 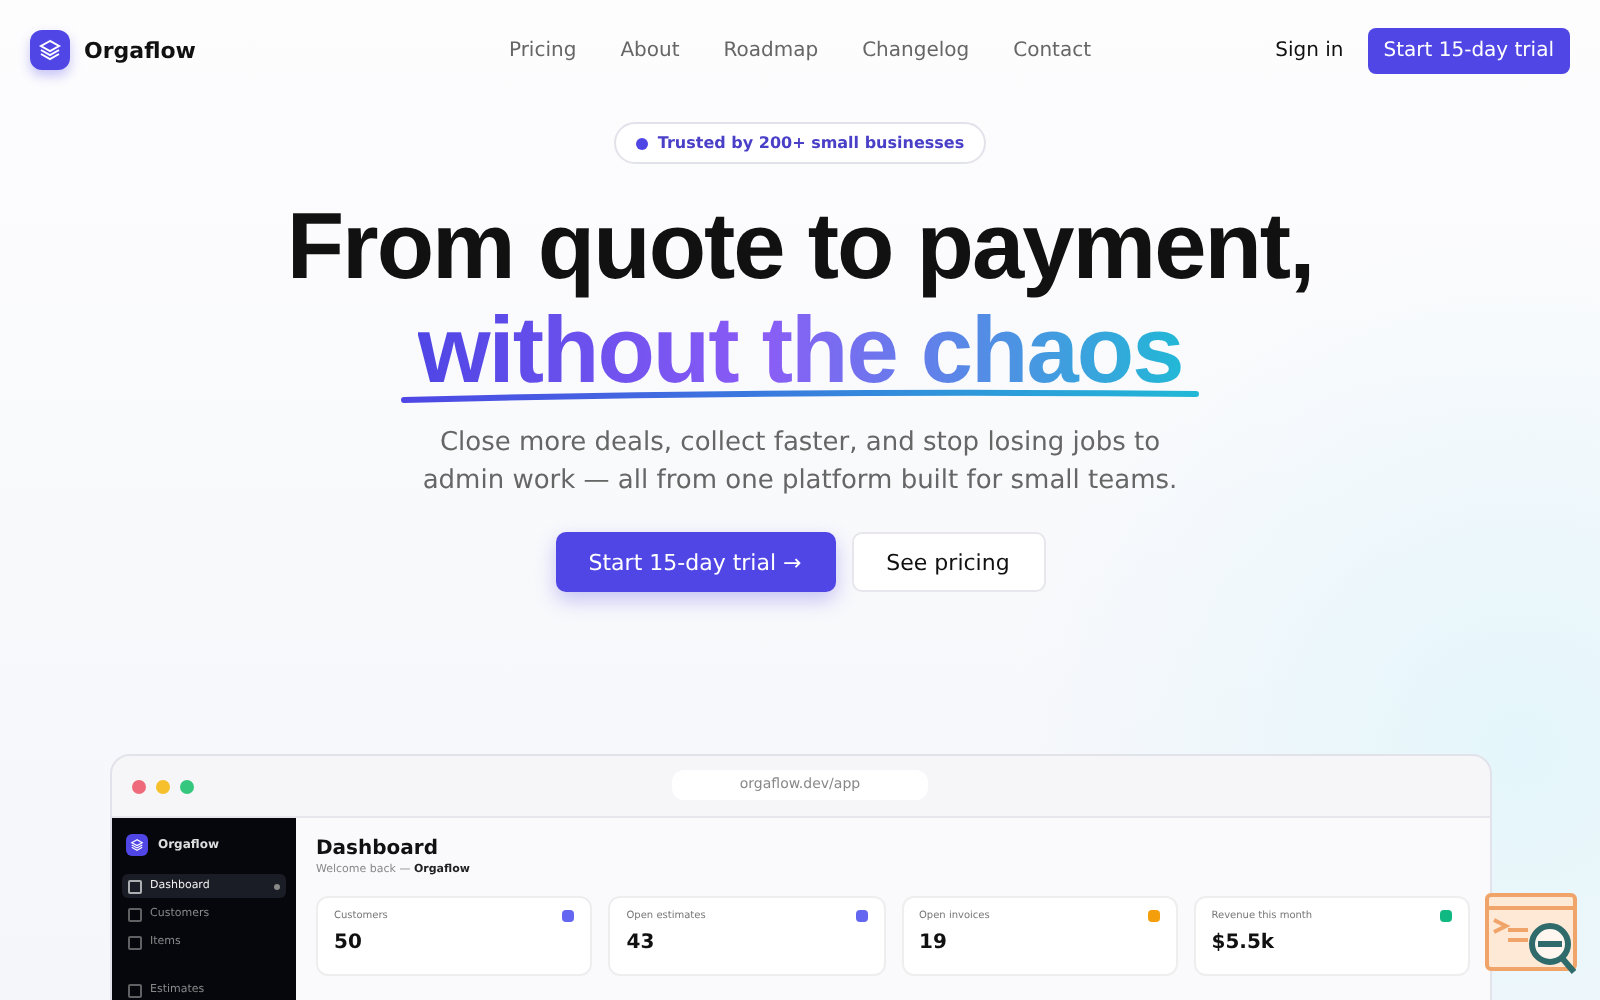 I want to click on start-trial-button: Start 15-day trial →, so click(x=695, y=562).